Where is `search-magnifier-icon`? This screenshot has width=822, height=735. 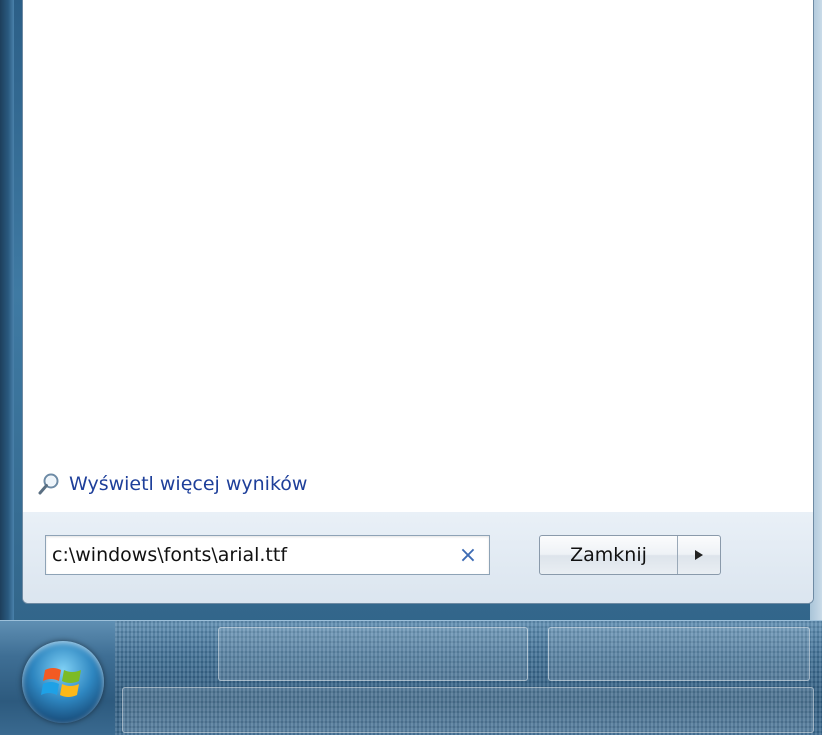 search-magnifier-icon is located at coordinates (48, 484).